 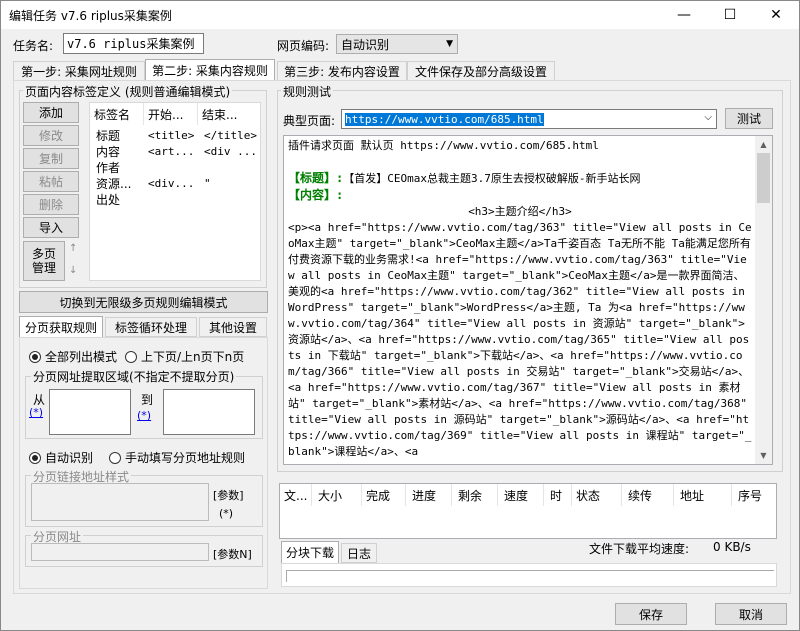 What do you see at coordinates (228, 495) in the screenshot?
I see `param-link: [参数]` at bounding box center [228, 495].